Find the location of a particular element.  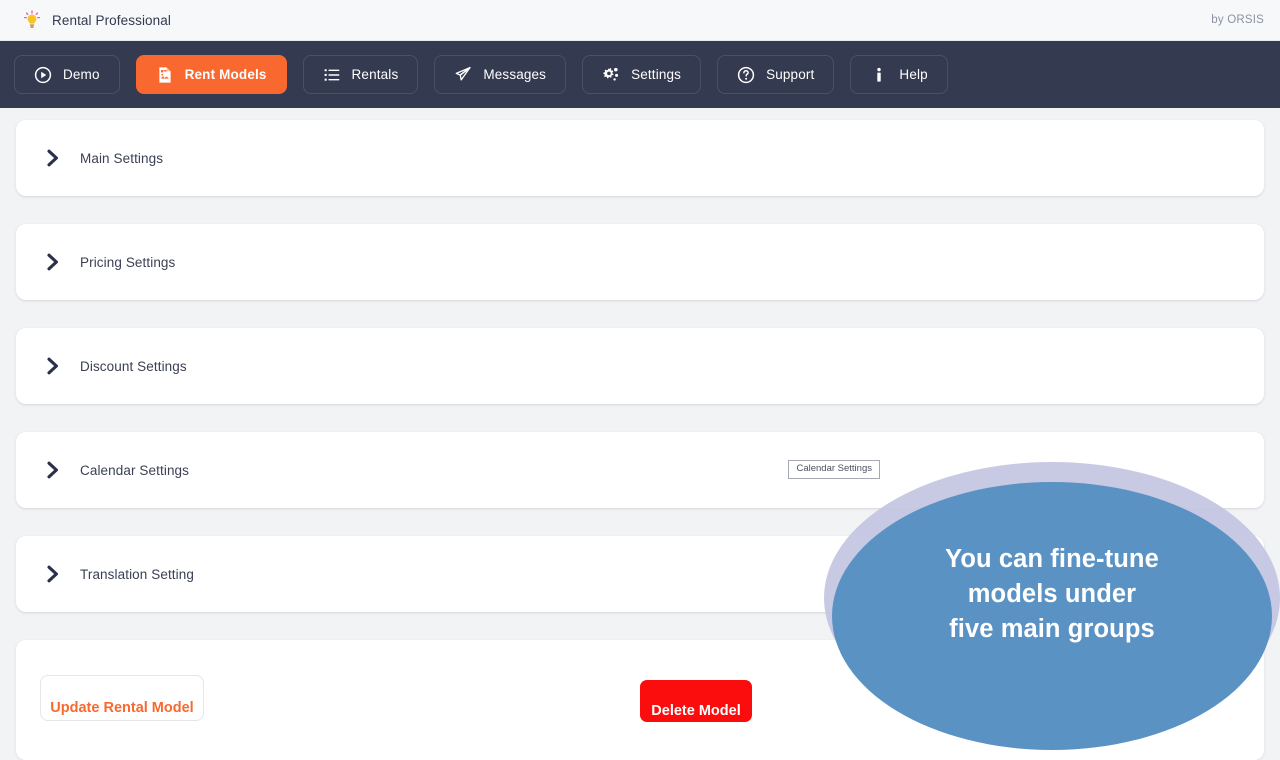

nav-item-label: Rent Models is located at coordinates (225, 74).